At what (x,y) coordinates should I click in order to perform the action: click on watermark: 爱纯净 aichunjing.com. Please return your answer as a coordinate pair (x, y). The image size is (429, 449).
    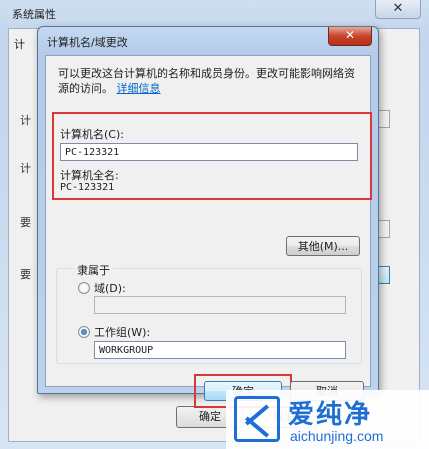
    Looking at the image, I should click on (327, 419).